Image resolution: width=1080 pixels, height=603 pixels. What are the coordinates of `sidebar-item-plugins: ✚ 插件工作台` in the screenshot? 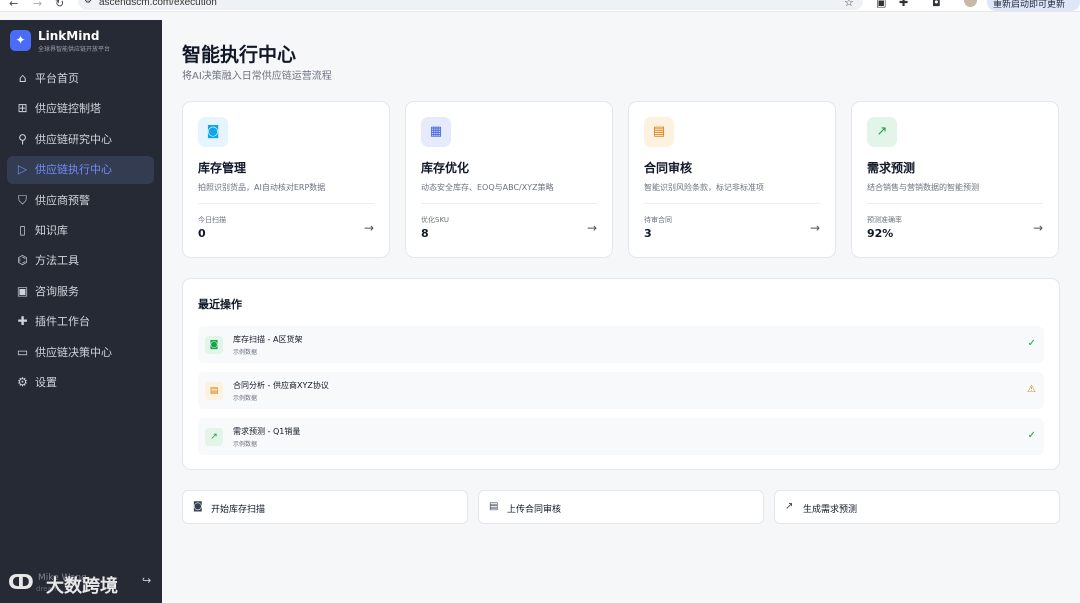 It's located at (80, 322).